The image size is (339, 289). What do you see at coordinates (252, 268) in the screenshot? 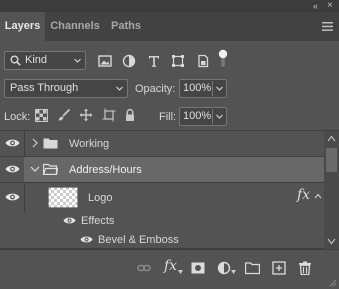
I see `new-group-folder-icon` at bounding box center [252, 268].